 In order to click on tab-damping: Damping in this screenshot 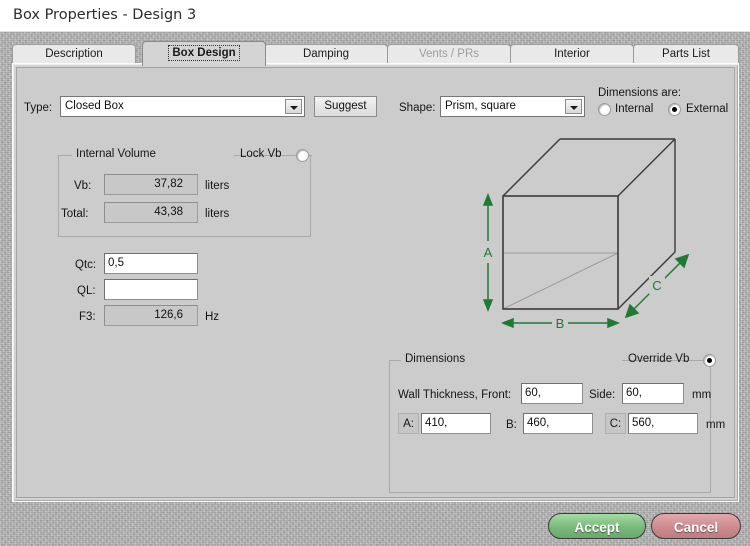, I will do `click(326, 53)`.